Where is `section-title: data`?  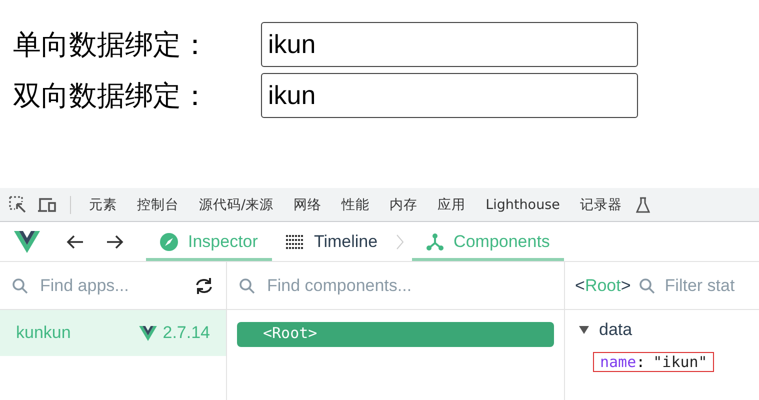
section-title: data is located at coordinates (615, 330).